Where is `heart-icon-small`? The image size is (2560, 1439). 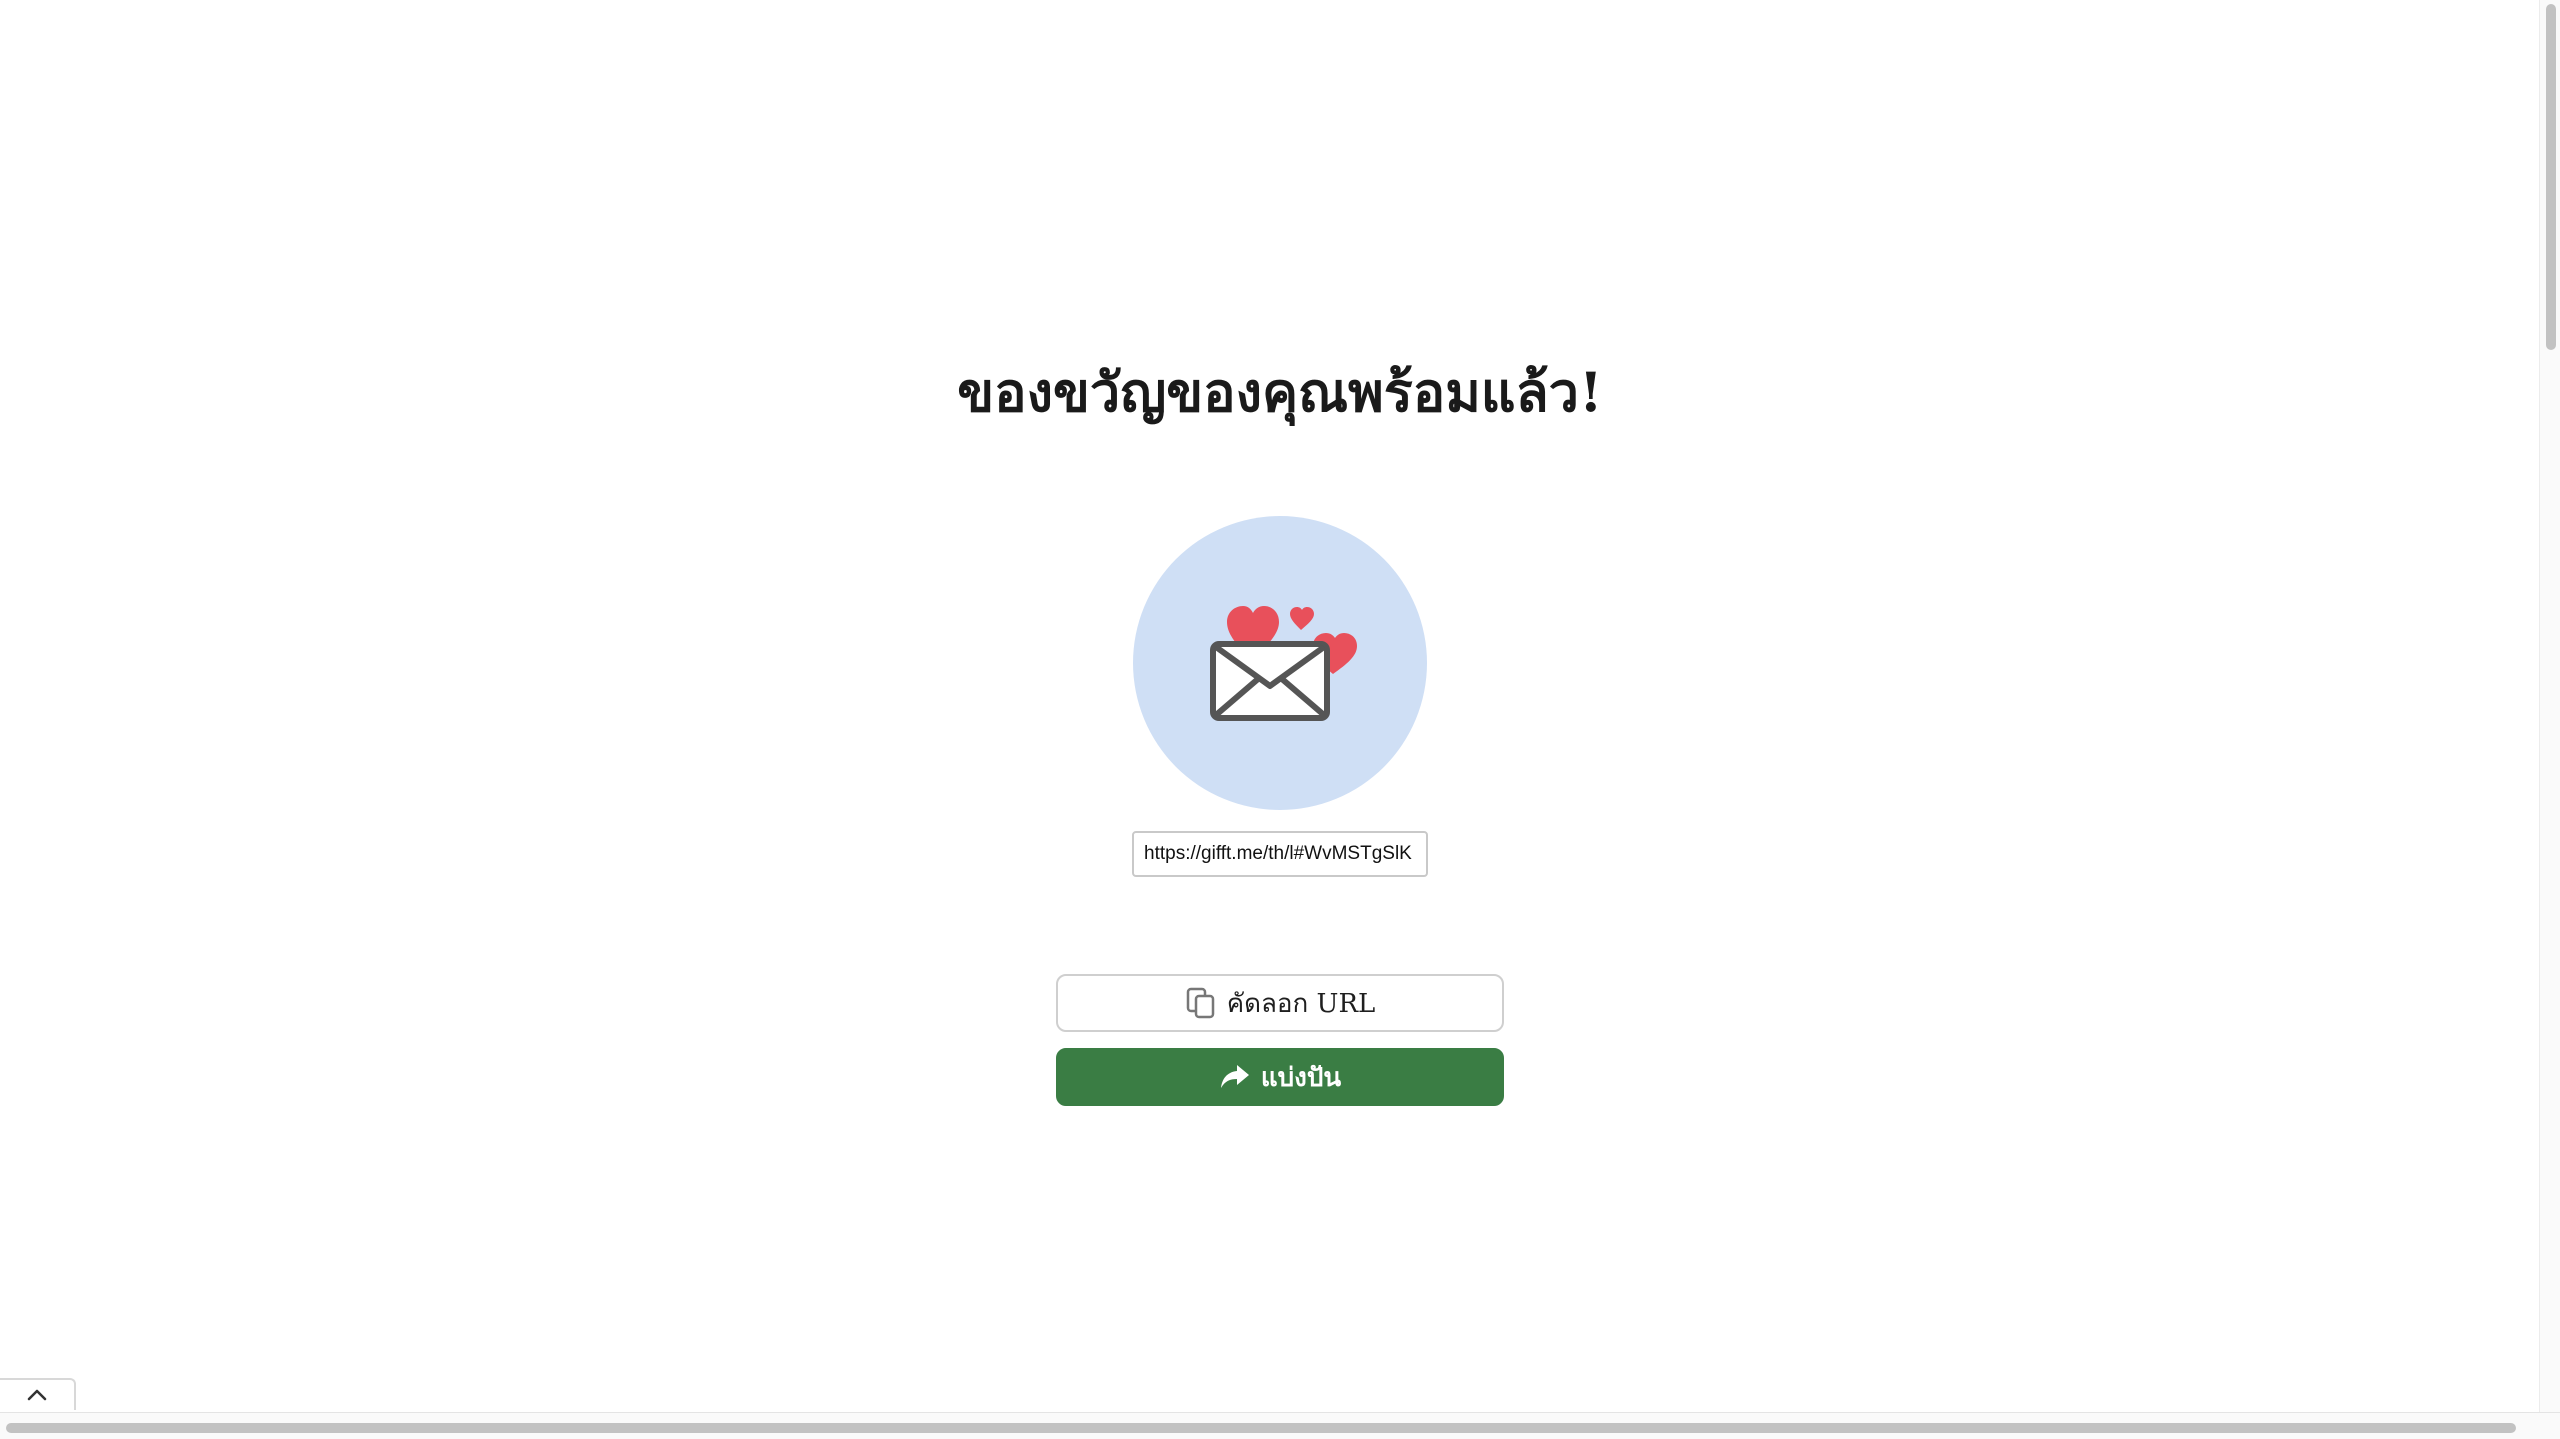
heart-icon-small is located at coordinates (1302, 618).